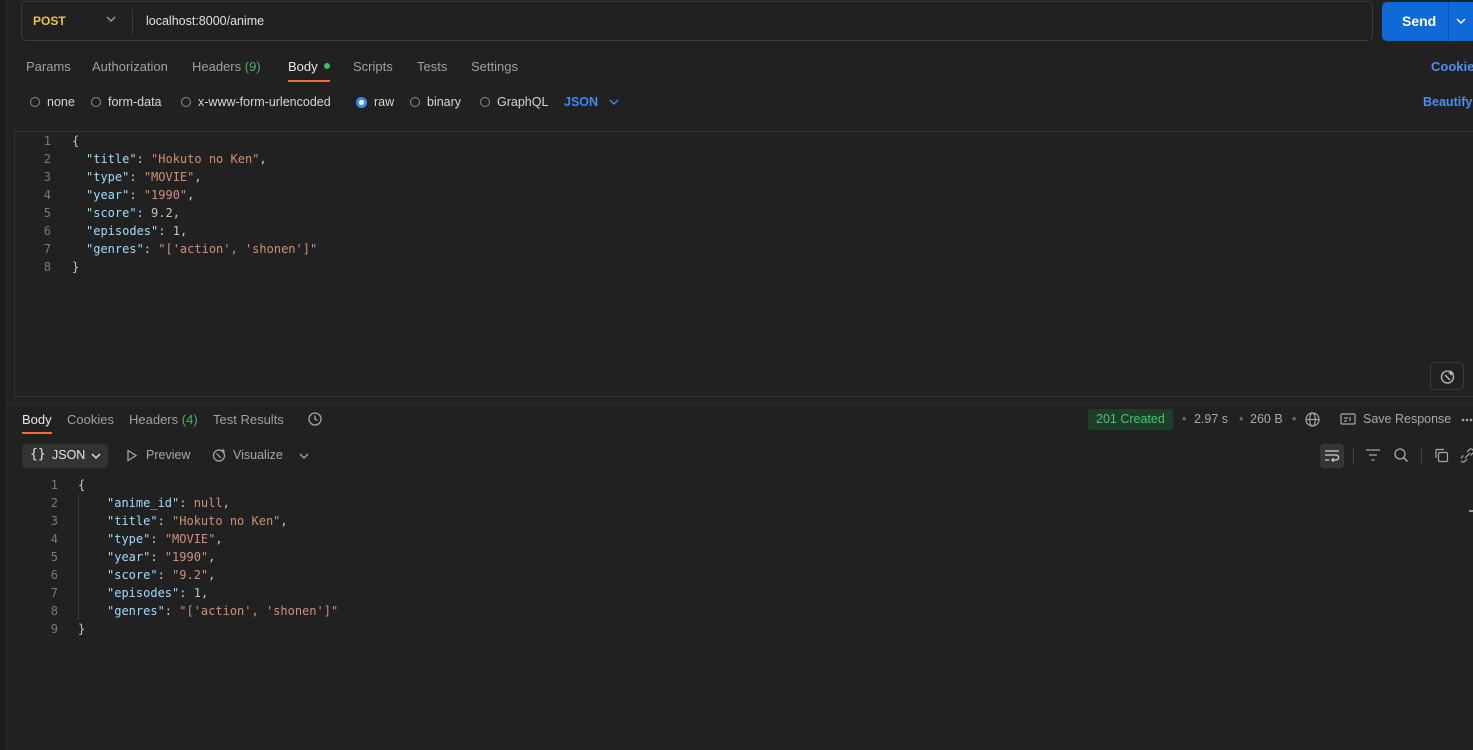  Describe the element at coordinates (38, 454) in the screenshot. I see `braces-icon: {}` at that location.